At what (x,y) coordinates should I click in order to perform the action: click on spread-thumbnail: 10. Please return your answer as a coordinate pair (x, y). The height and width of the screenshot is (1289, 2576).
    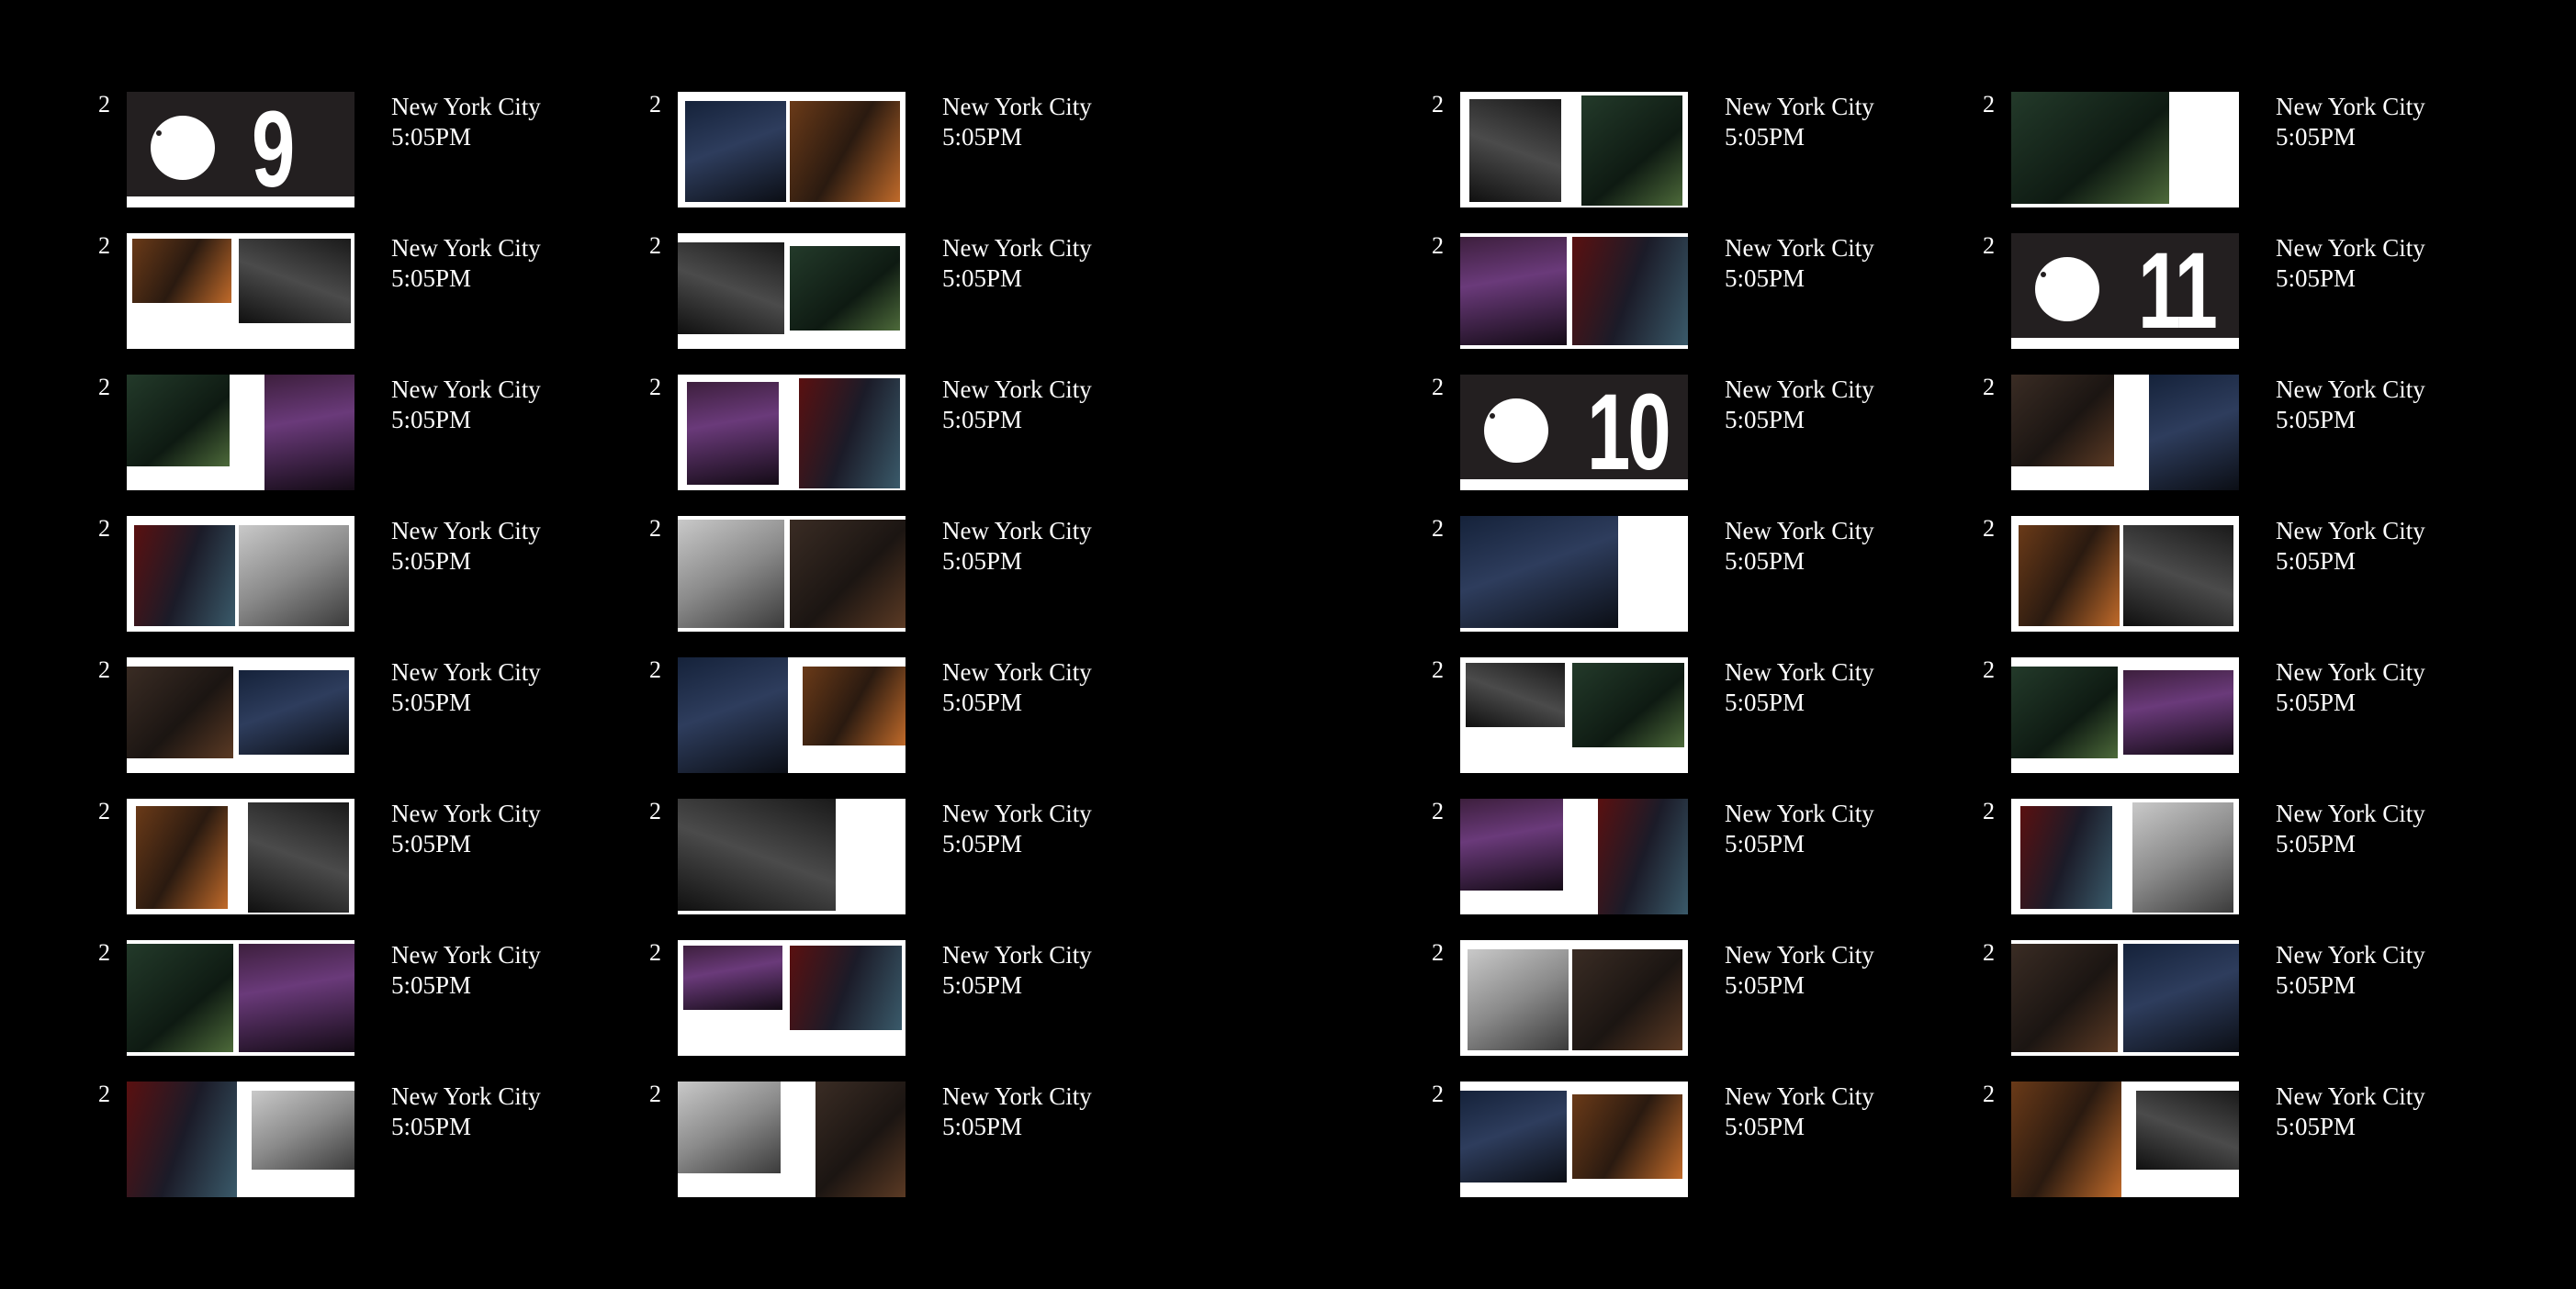
    Looking at the image, I should click on (1574, 432).